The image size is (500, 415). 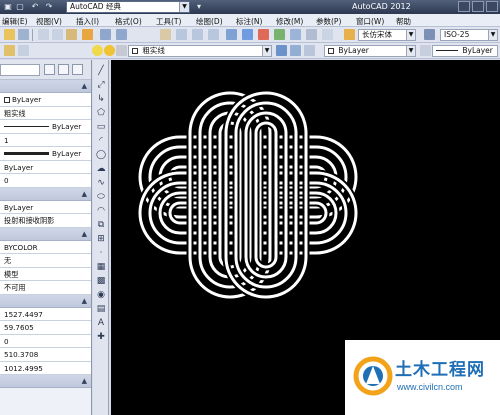 I want to click on rectangle-icon: ▭, so click(x=101, y=127).